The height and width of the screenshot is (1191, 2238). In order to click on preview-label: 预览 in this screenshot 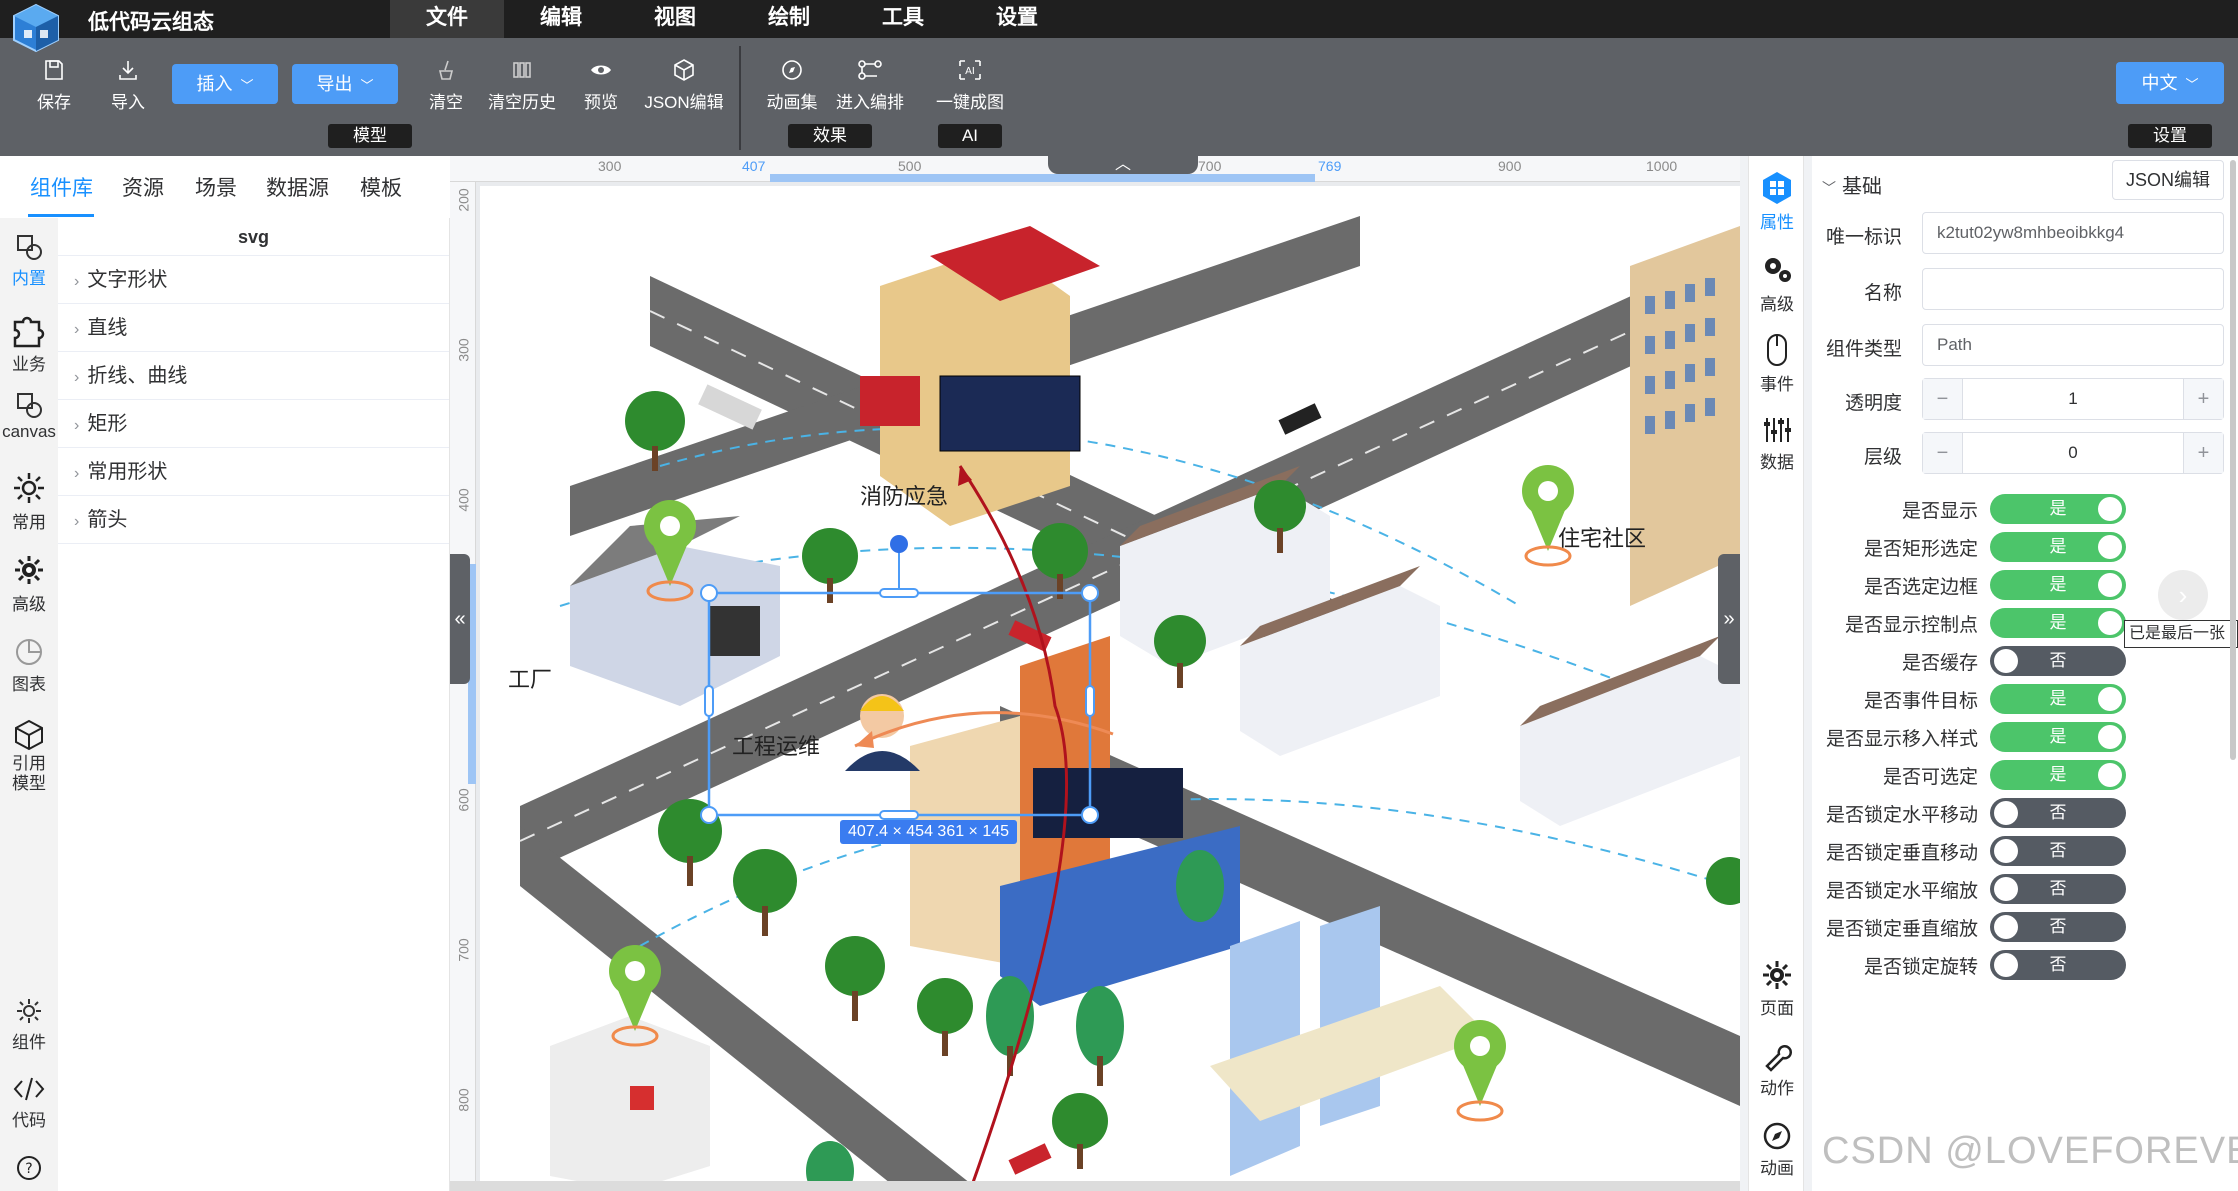, I will do `click(601, 102)`.